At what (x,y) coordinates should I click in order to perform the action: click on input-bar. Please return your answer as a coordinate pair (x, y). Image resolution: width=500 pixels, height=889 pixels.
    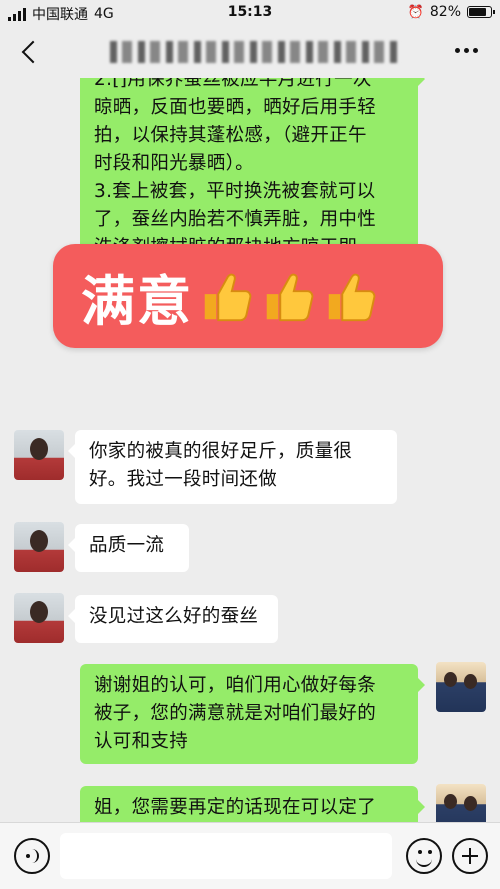
    Looking at the image, I should click on (250, 855).